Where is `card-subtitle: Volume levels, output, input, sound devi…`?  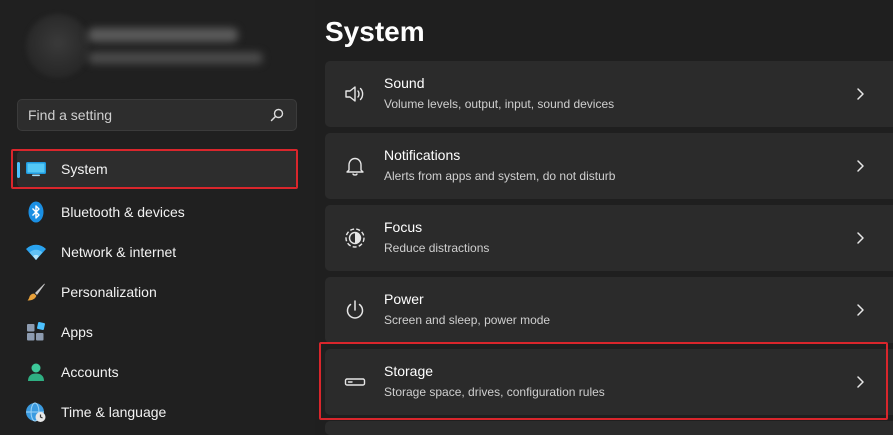
card-subtitle: Volume levels, output, input, sound devi… is located at coordinates (499, 104).